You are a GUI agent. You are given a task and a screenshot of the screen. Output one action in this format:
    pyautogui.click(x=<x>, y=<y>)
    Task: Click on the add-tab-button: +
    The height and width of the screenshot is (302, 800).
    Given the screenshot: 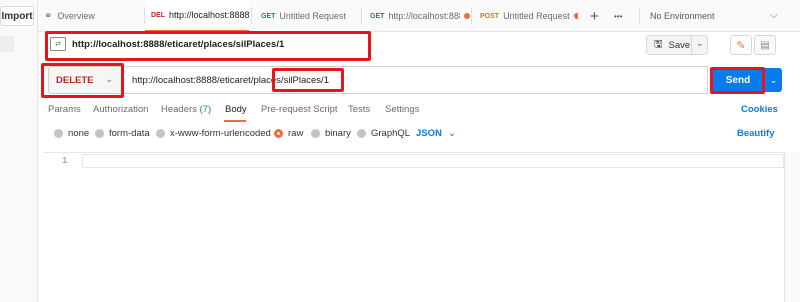 What is the action you would take?
    pyautogui.click(x=597, y=16)
    